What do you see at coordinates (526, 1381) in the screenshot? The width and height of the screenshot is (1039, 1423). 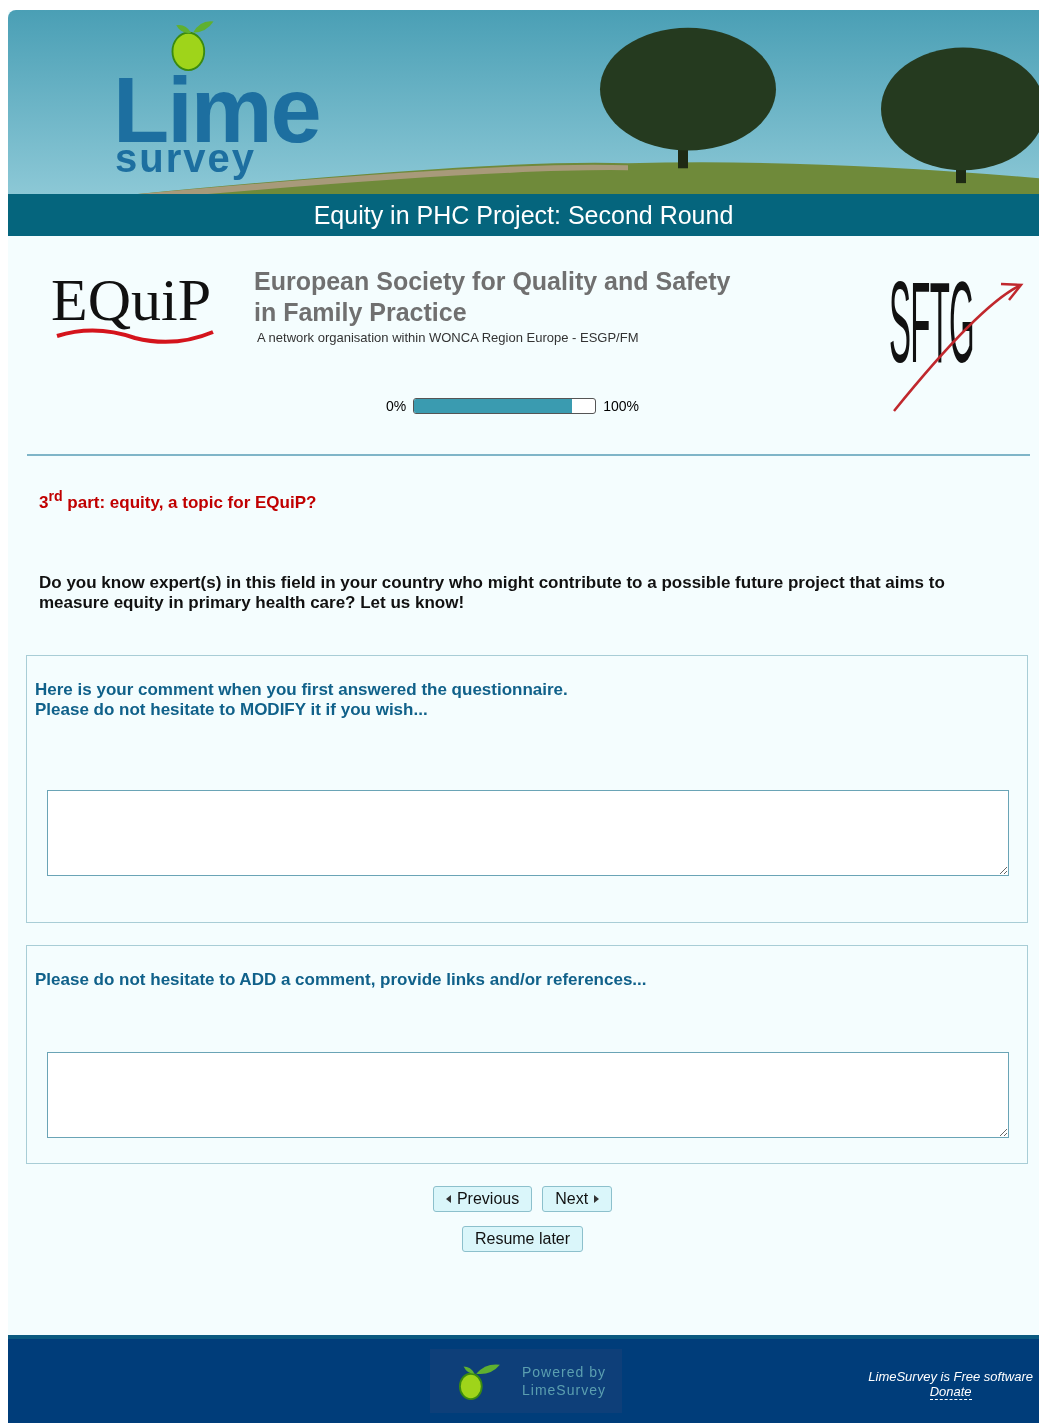 I see `powered-by-badge: Powered by LimeSurvey` at bounding box center [526, 1381].